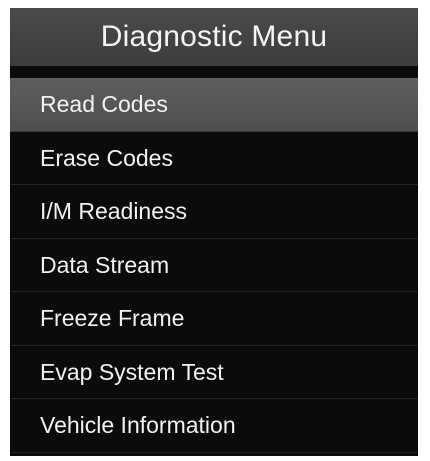 This screenshot has width=430, height=461. I want to click on menu-item-data-stream: Data Stream, so click(214, 265).